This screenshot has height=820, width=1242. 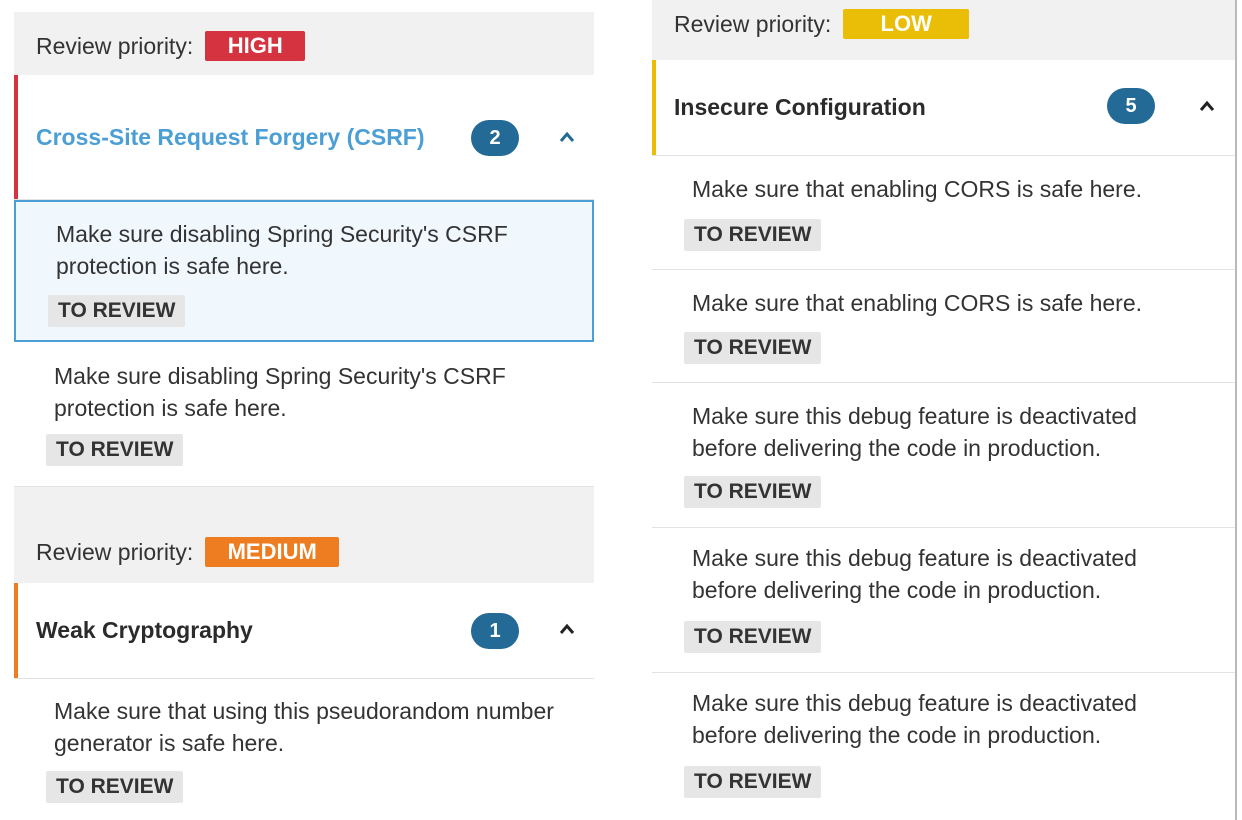 What do you see at coordinates (144, 630) in the screenshot?
I see `category-title: Weak Cryptography` at bounding box center [144, 630].